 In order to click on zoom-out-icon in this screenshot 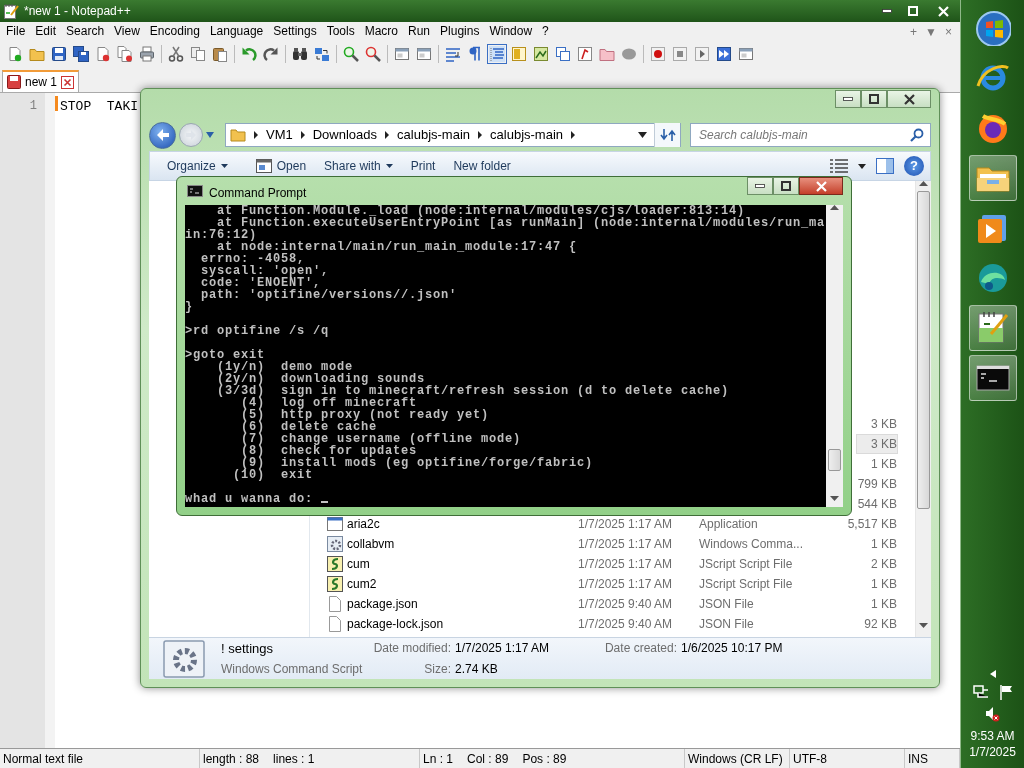, I will do `click(373, 54)`.